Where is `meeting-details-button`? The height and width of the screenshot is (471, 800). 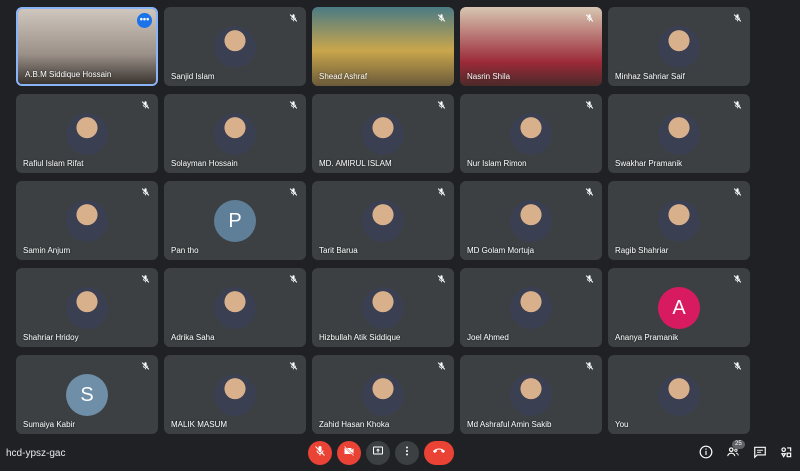
meeting-details-button is located at coordinates (706, 454).